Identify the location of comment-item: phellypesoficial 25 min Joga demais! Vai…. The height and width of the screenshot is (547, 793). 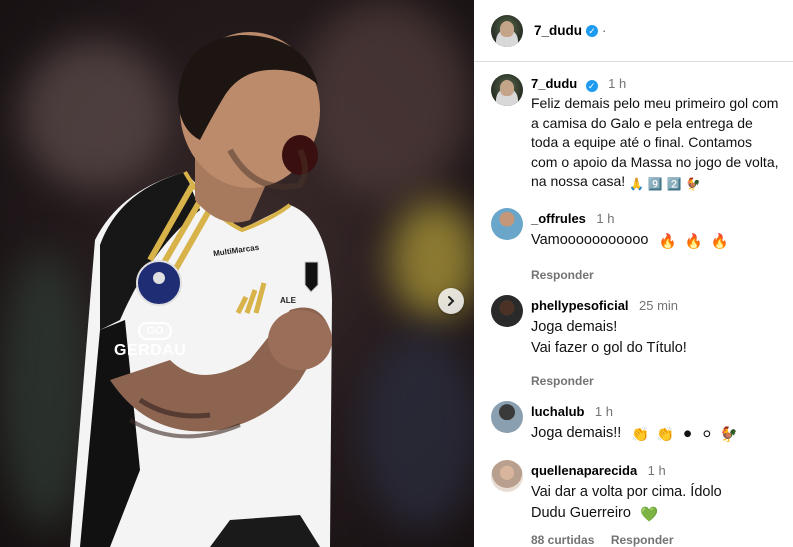
(641, 341).